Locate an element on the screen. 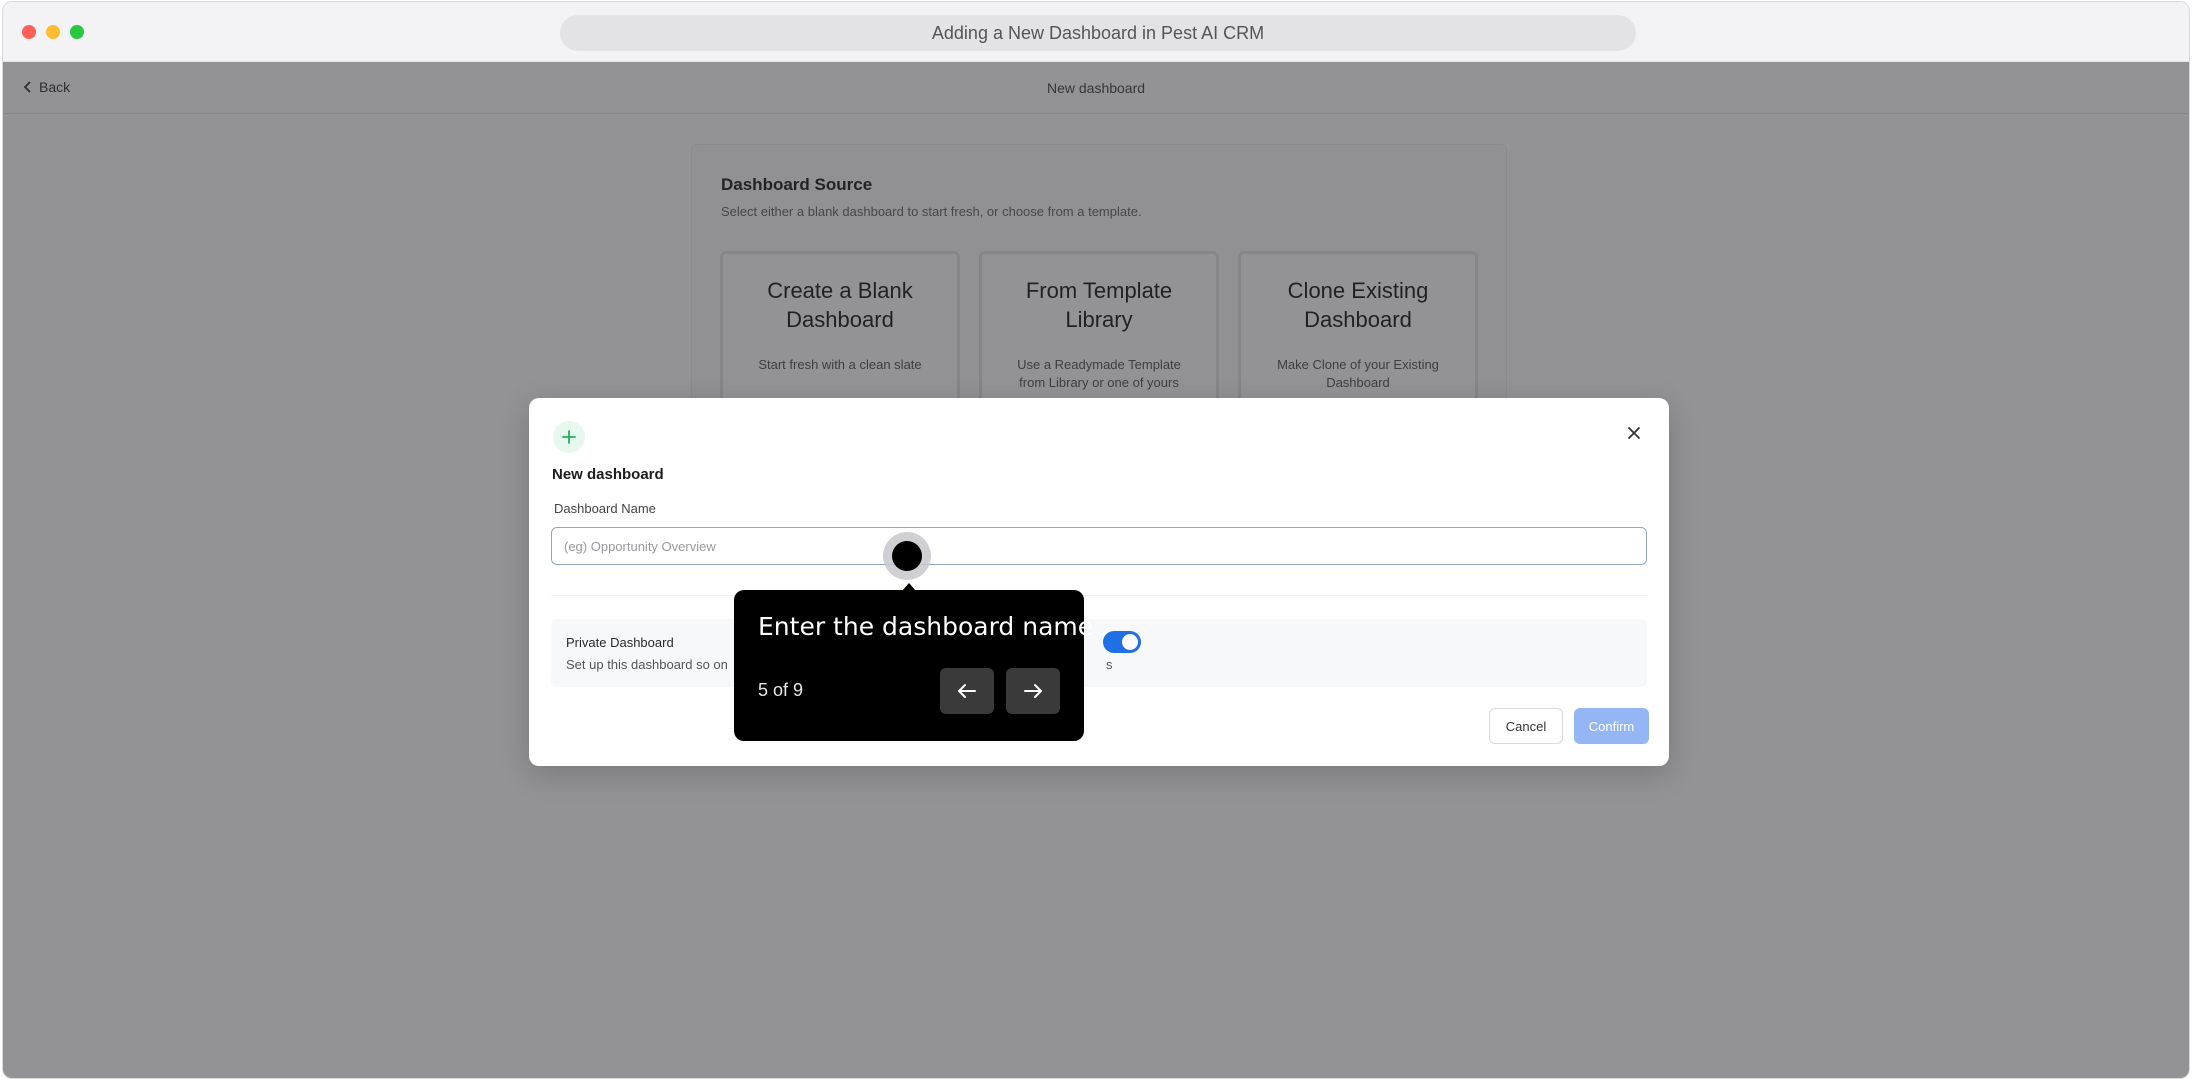  private-dashboard-title: Private Dashboard is located at coordinates (620, 642).